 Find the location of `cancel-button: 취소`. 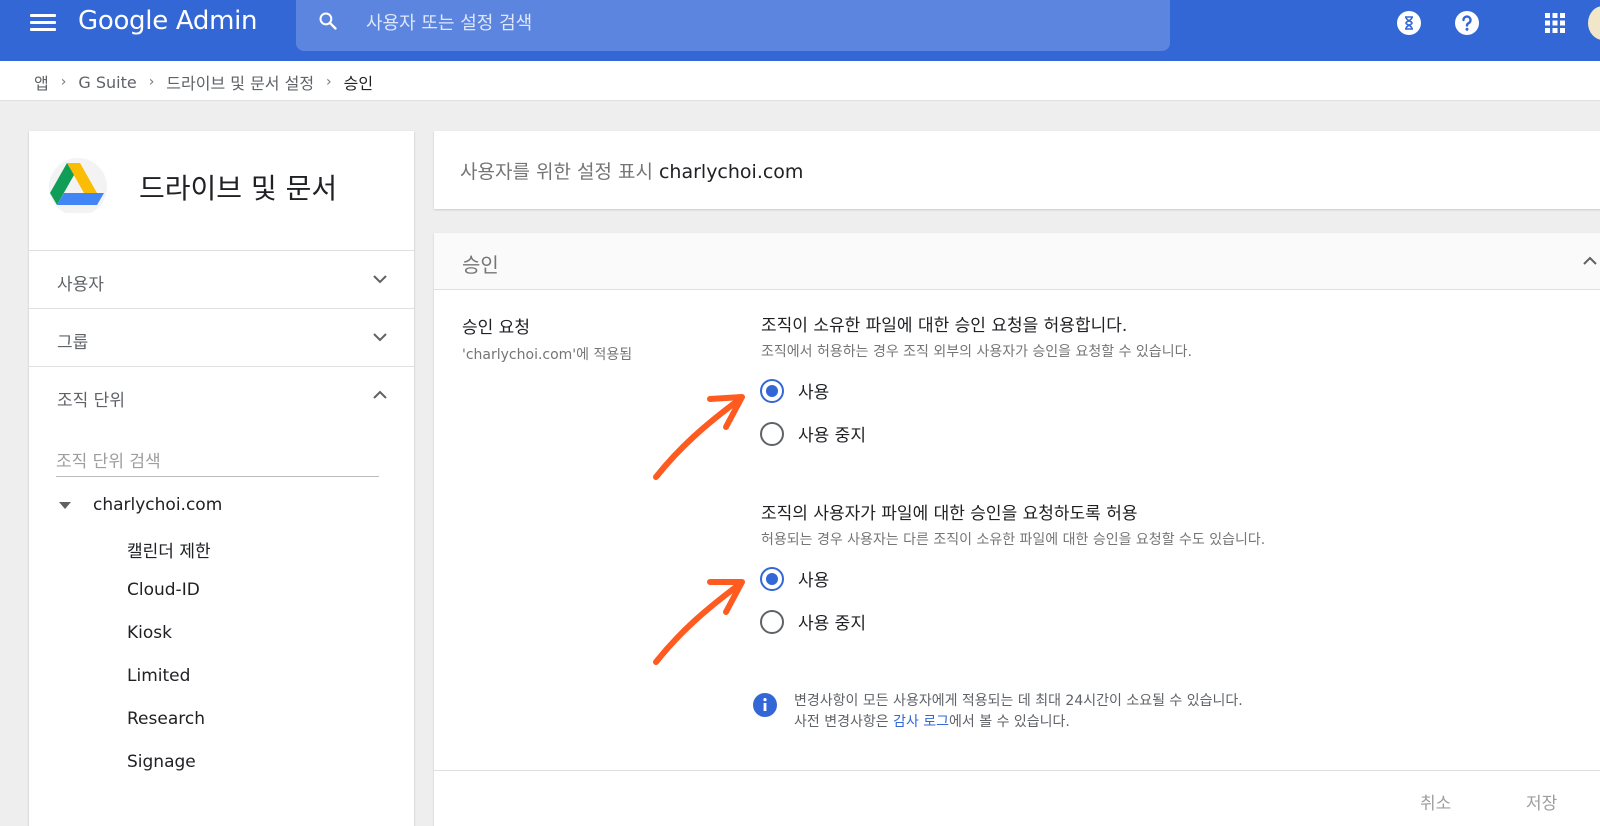

cancel-button: 취소 is located at coordinates (1435, 801).